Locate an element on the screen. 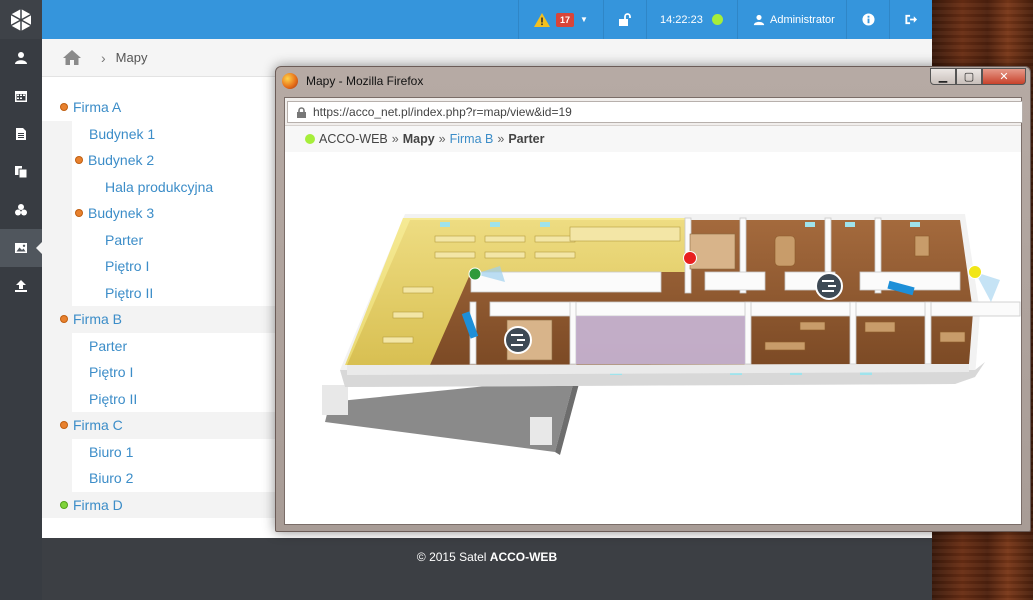 The image size is (1033, 600). tree-label: Budynek 1 is located at coordinates (122, 133).